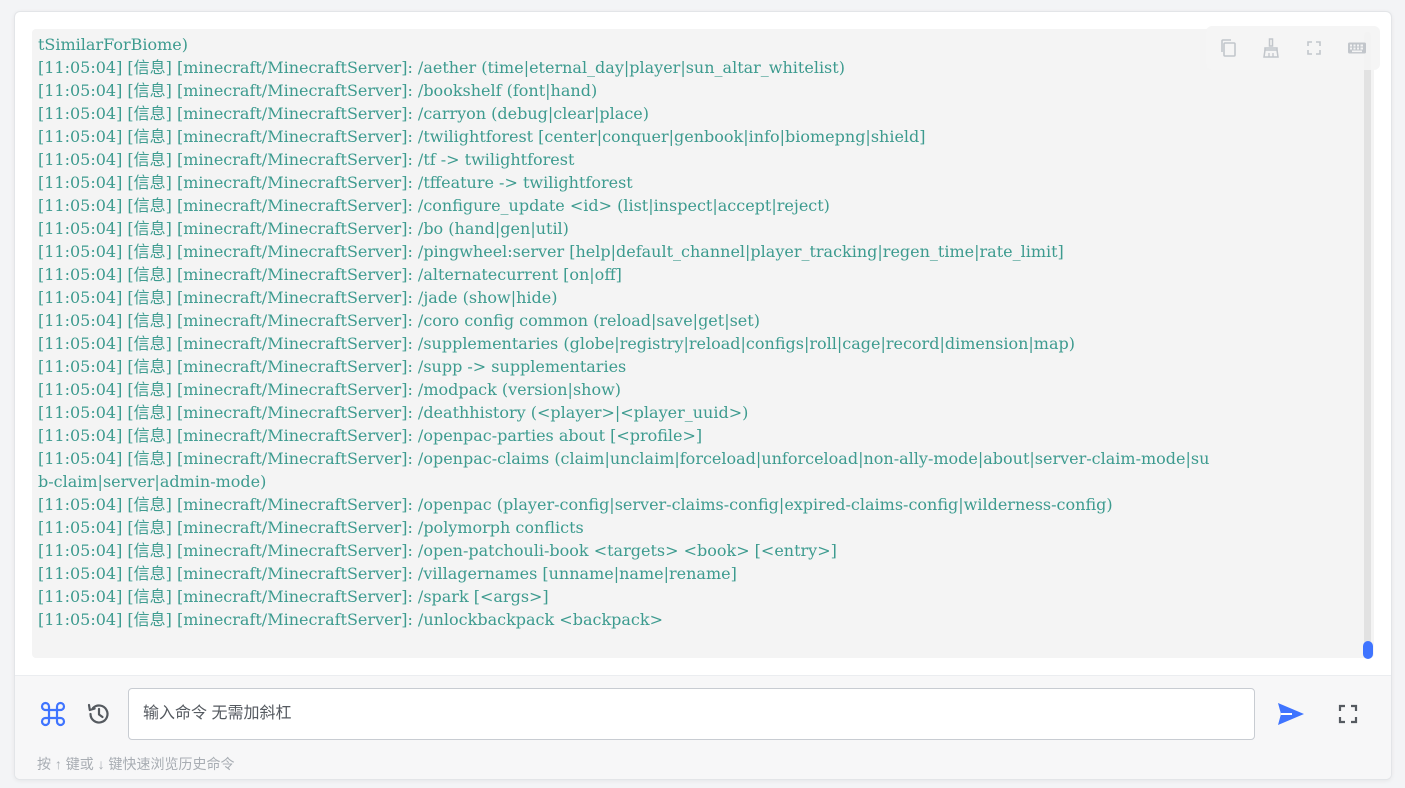 This screenshot has width=1405, height=788. Describe the element at coordinates (152, 481) in the screenshot. I see `log-line: b-claim|server|admin-mode)` at that location.